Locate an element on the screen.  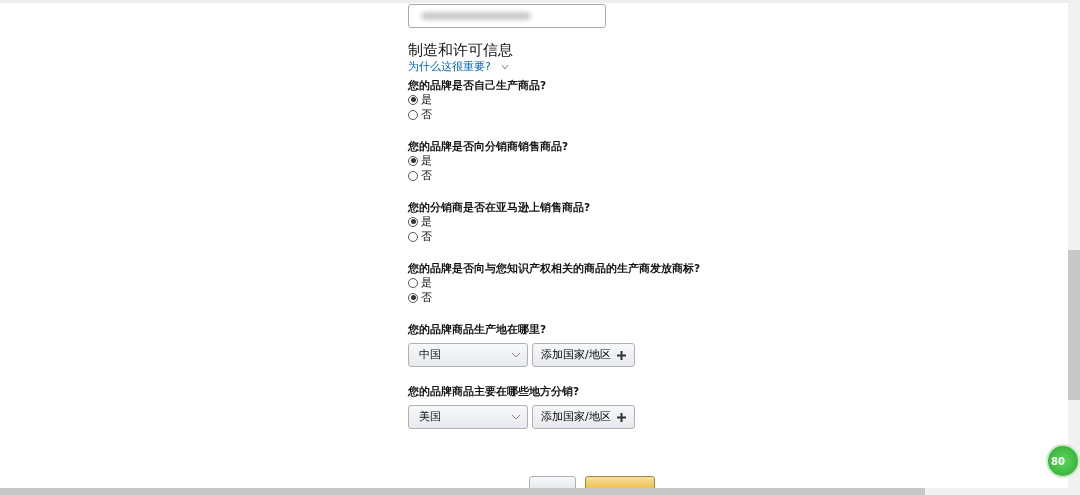
email-field is located at coordinates (507, 16).